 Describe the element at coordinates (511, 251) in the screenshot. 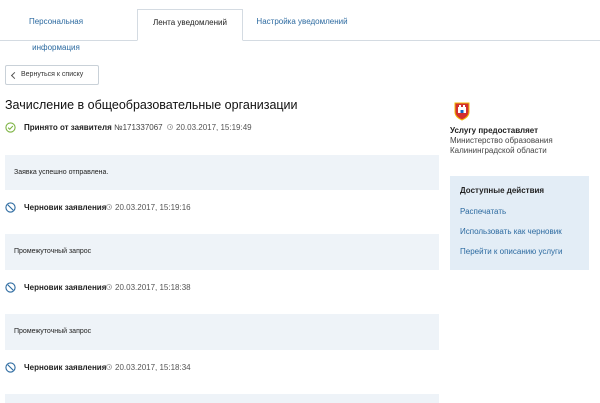

I see `service-description-link: Перейти к описанию услуги` at that location.